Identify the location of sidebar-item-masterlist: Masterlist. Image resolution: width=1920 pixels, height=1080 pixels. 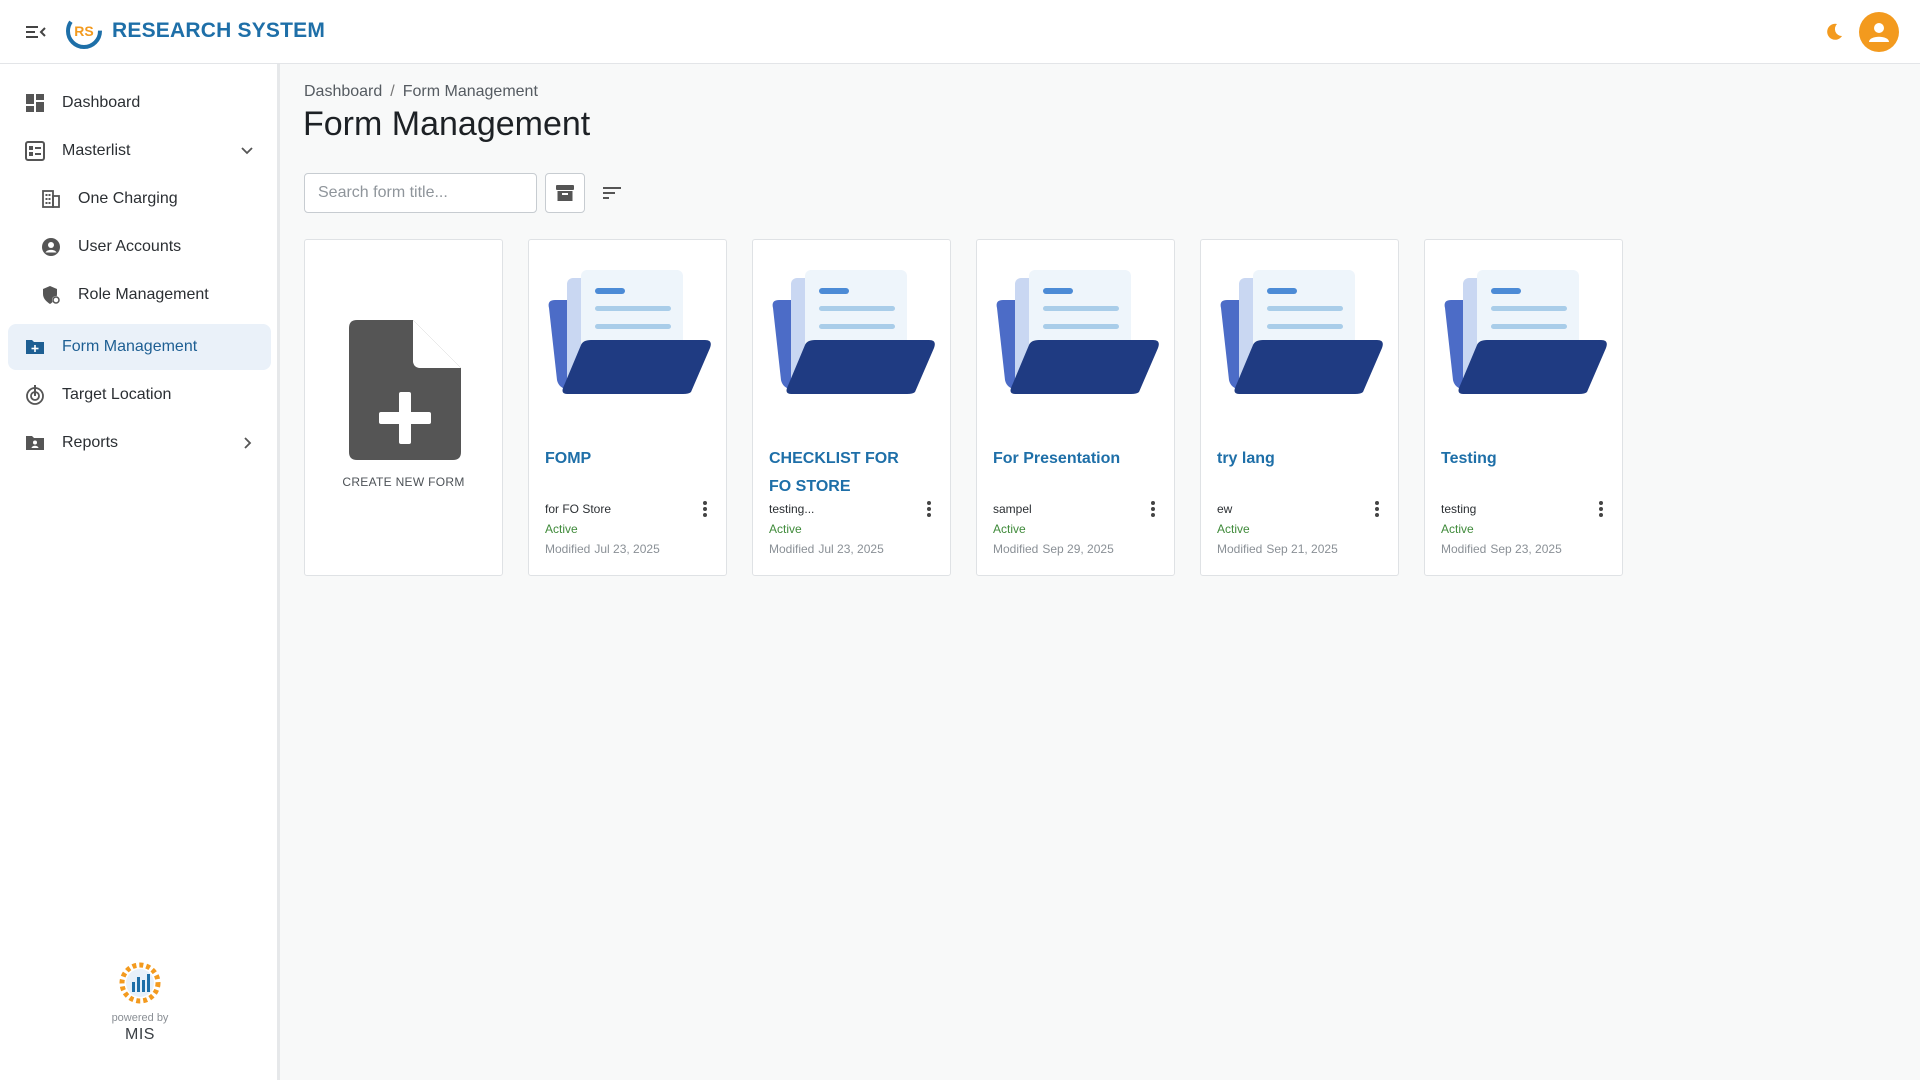
(139, 151).